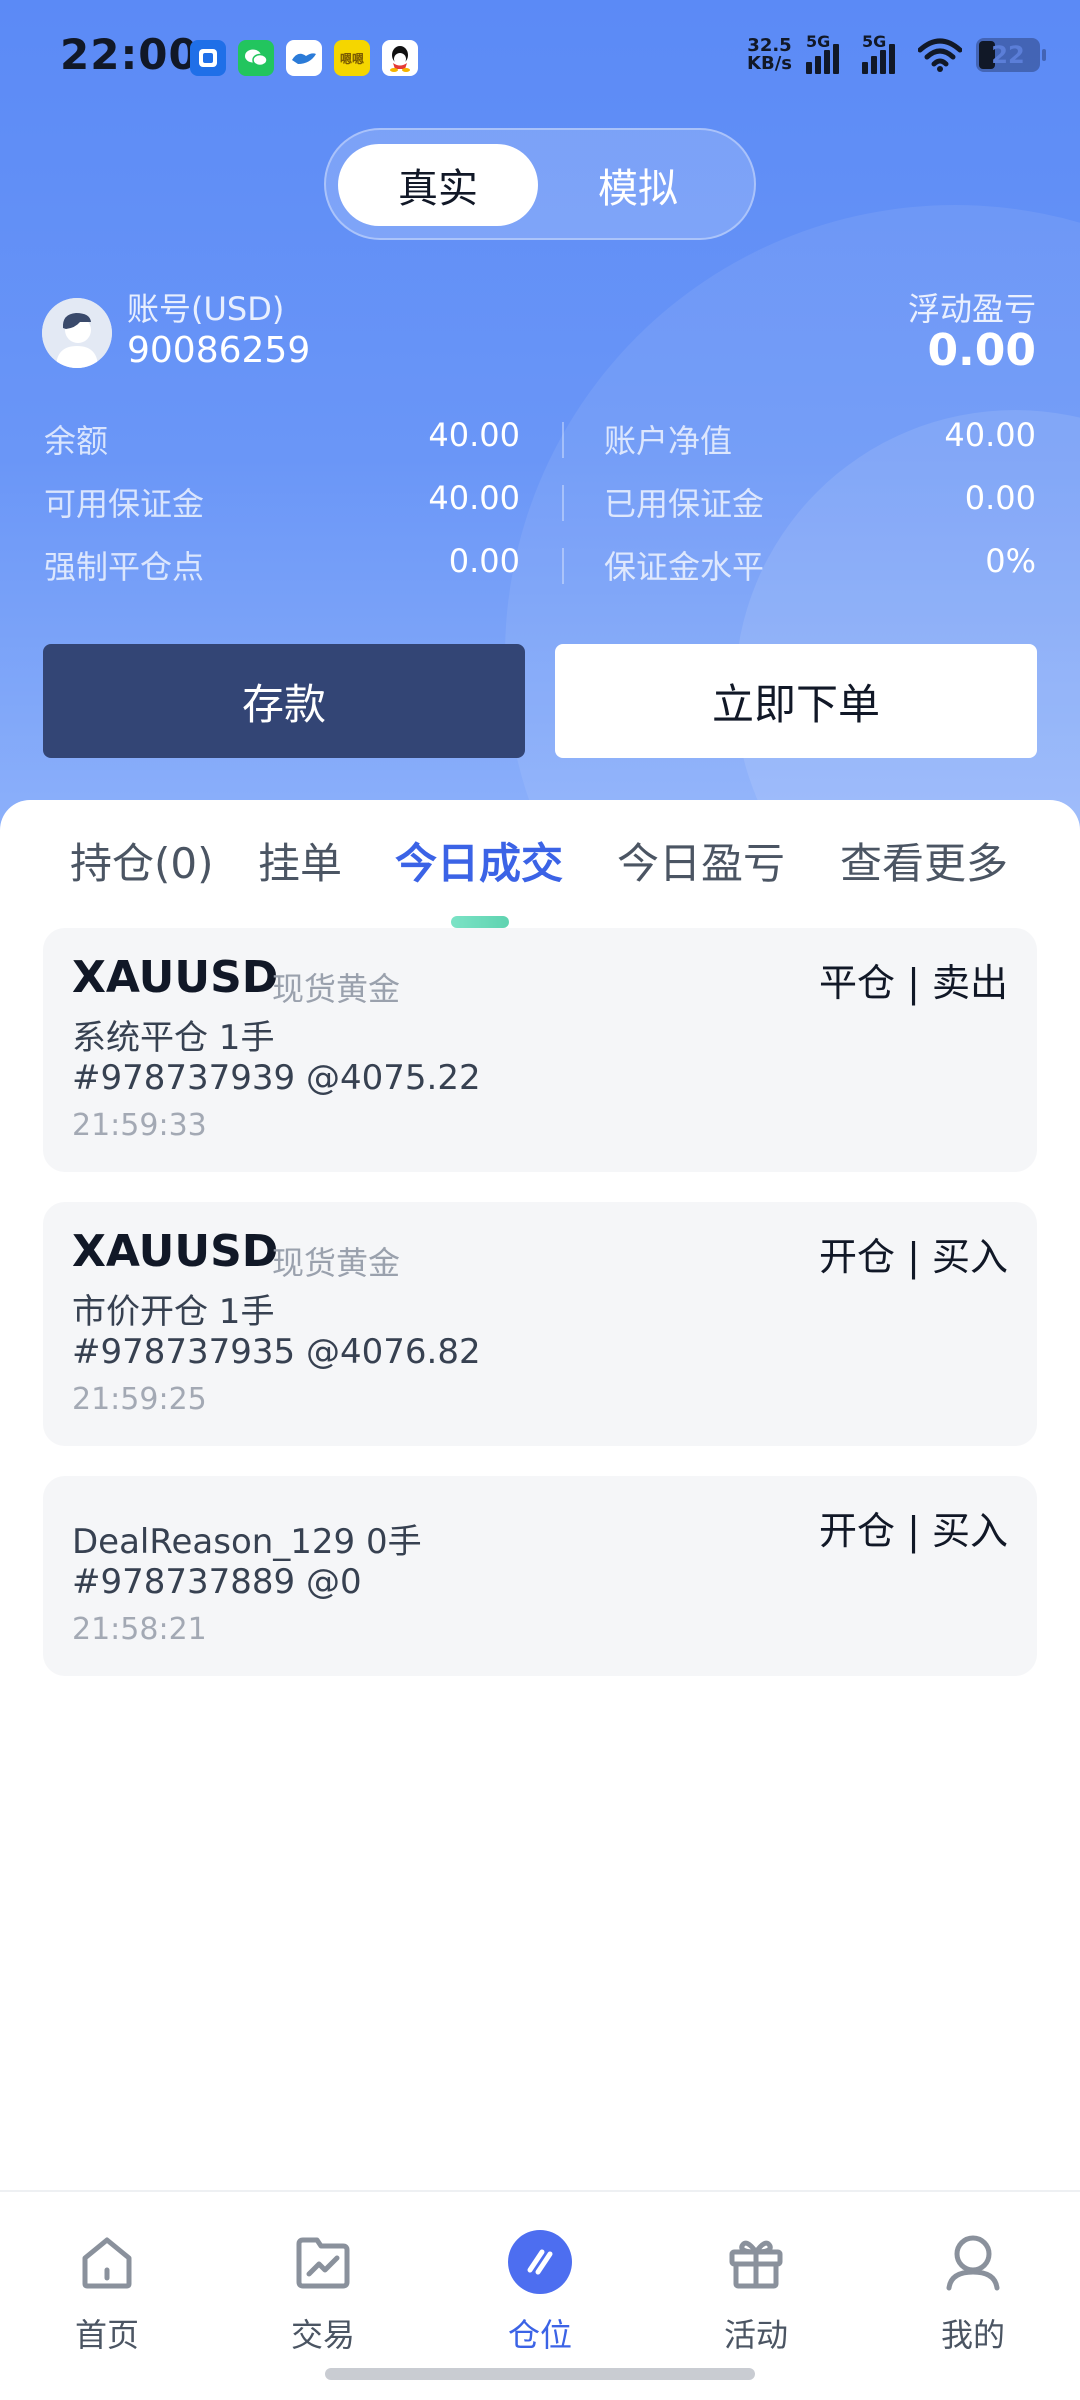  What do you see at coordinates (282, 438) in the screenshot?
I see `stat-balance: 余额 40.00` at bounding box center [282, 438].